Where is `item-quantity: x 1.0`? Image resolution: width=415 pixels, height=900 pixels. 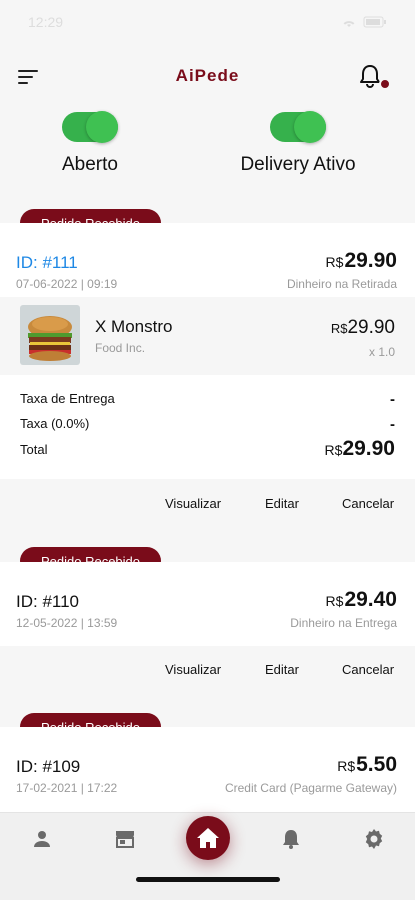
item-quantity: x 1.0 is located at coordinates (381, 352).